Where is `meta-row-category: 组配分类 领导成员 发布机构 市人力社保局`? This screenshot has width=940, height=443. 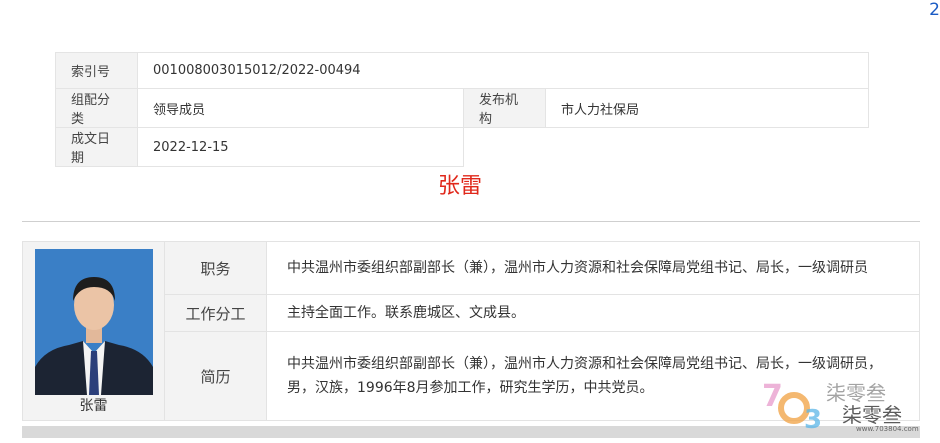
meta-row-category: 组配分类 领导成员 发布机构 市人力社保局 is located at coordinates (462, 108).